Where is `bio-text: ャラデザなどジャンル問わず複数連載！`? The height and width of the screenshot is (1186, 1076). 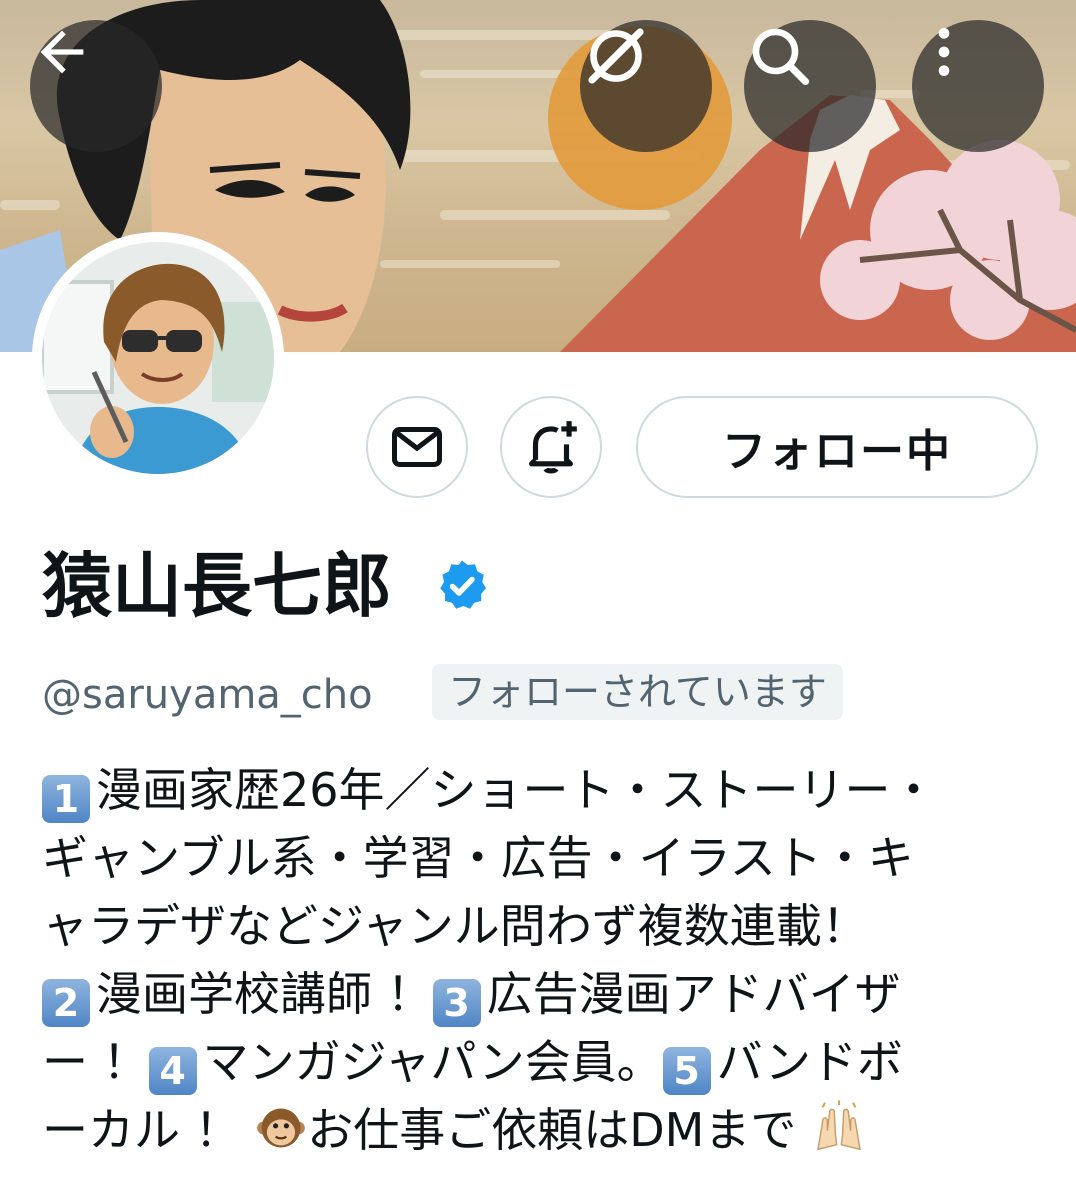 bio-text: ャラデザなどジャンル問わず複数連載！ is located at coordinates (455, 926).